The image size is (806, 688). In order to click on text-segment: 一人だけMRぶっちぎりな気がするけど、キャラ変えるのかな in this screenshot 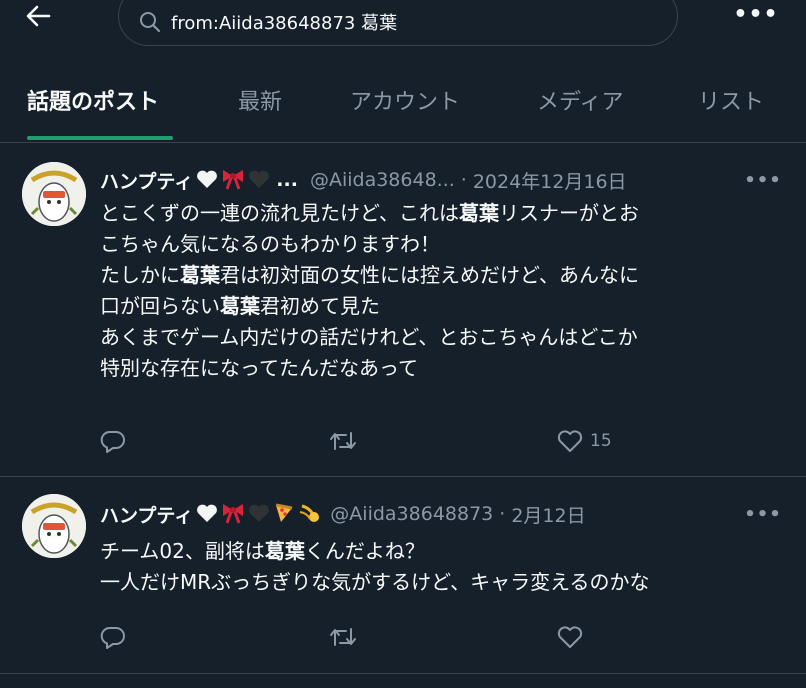, I will do `click(375, 582)`.